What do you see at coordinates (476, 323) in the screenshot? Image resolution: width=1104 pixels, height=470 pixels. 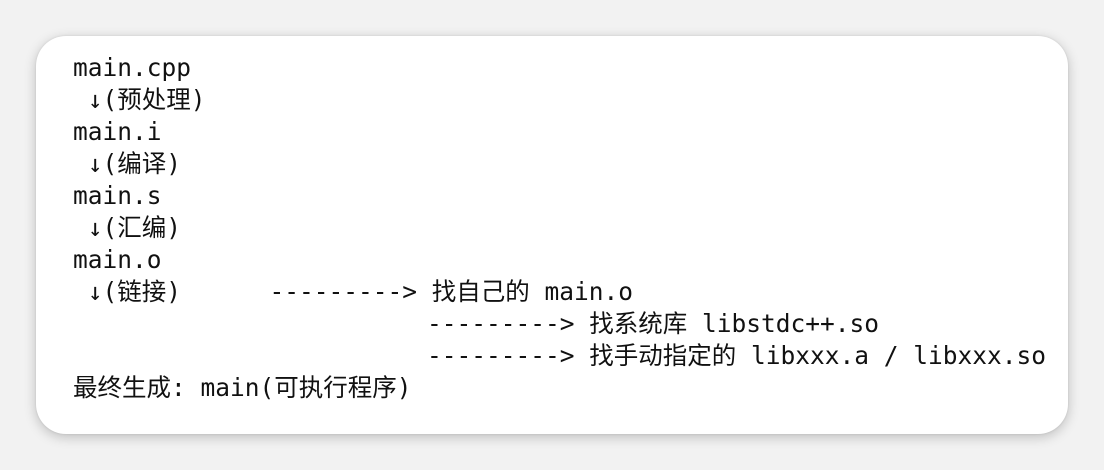 I see `code-line-system-library: ---------> 找系统库 libstdc++.so` at bounding box center [476, 323].